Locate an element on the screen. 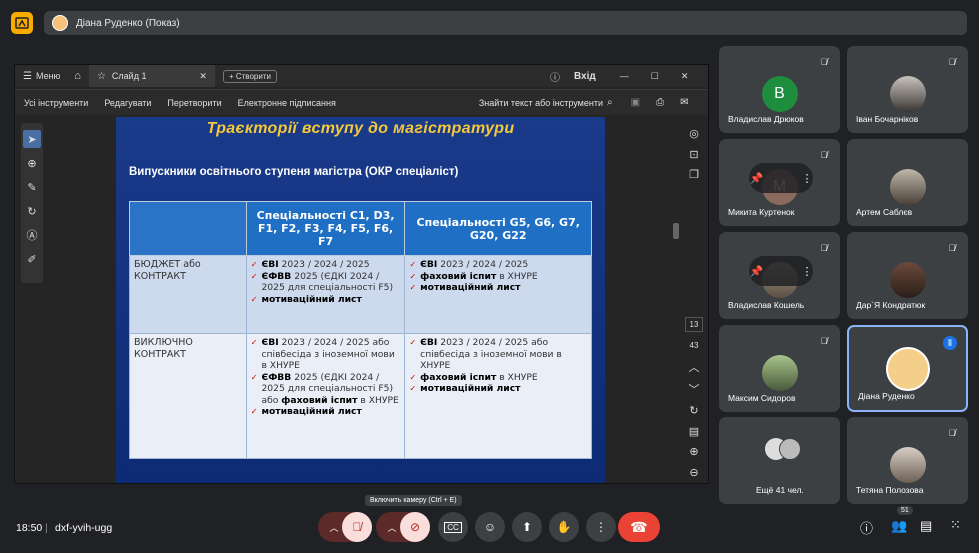 The height and width of the screenshot is (553, 979). scrollbar-thumb is located at coordinates (676, 231).